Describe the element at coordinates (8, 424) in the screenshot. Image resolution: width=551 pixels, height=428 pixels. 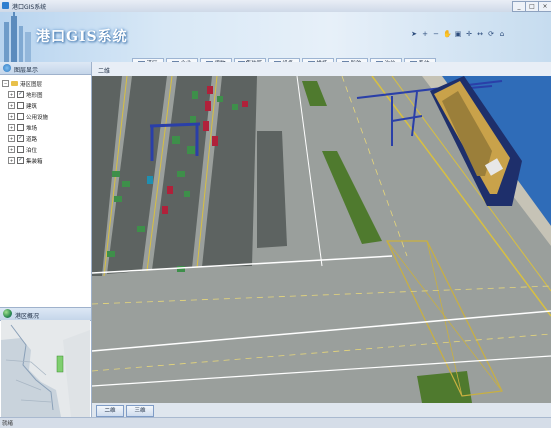
I see `status-text: 就绪` at that location.